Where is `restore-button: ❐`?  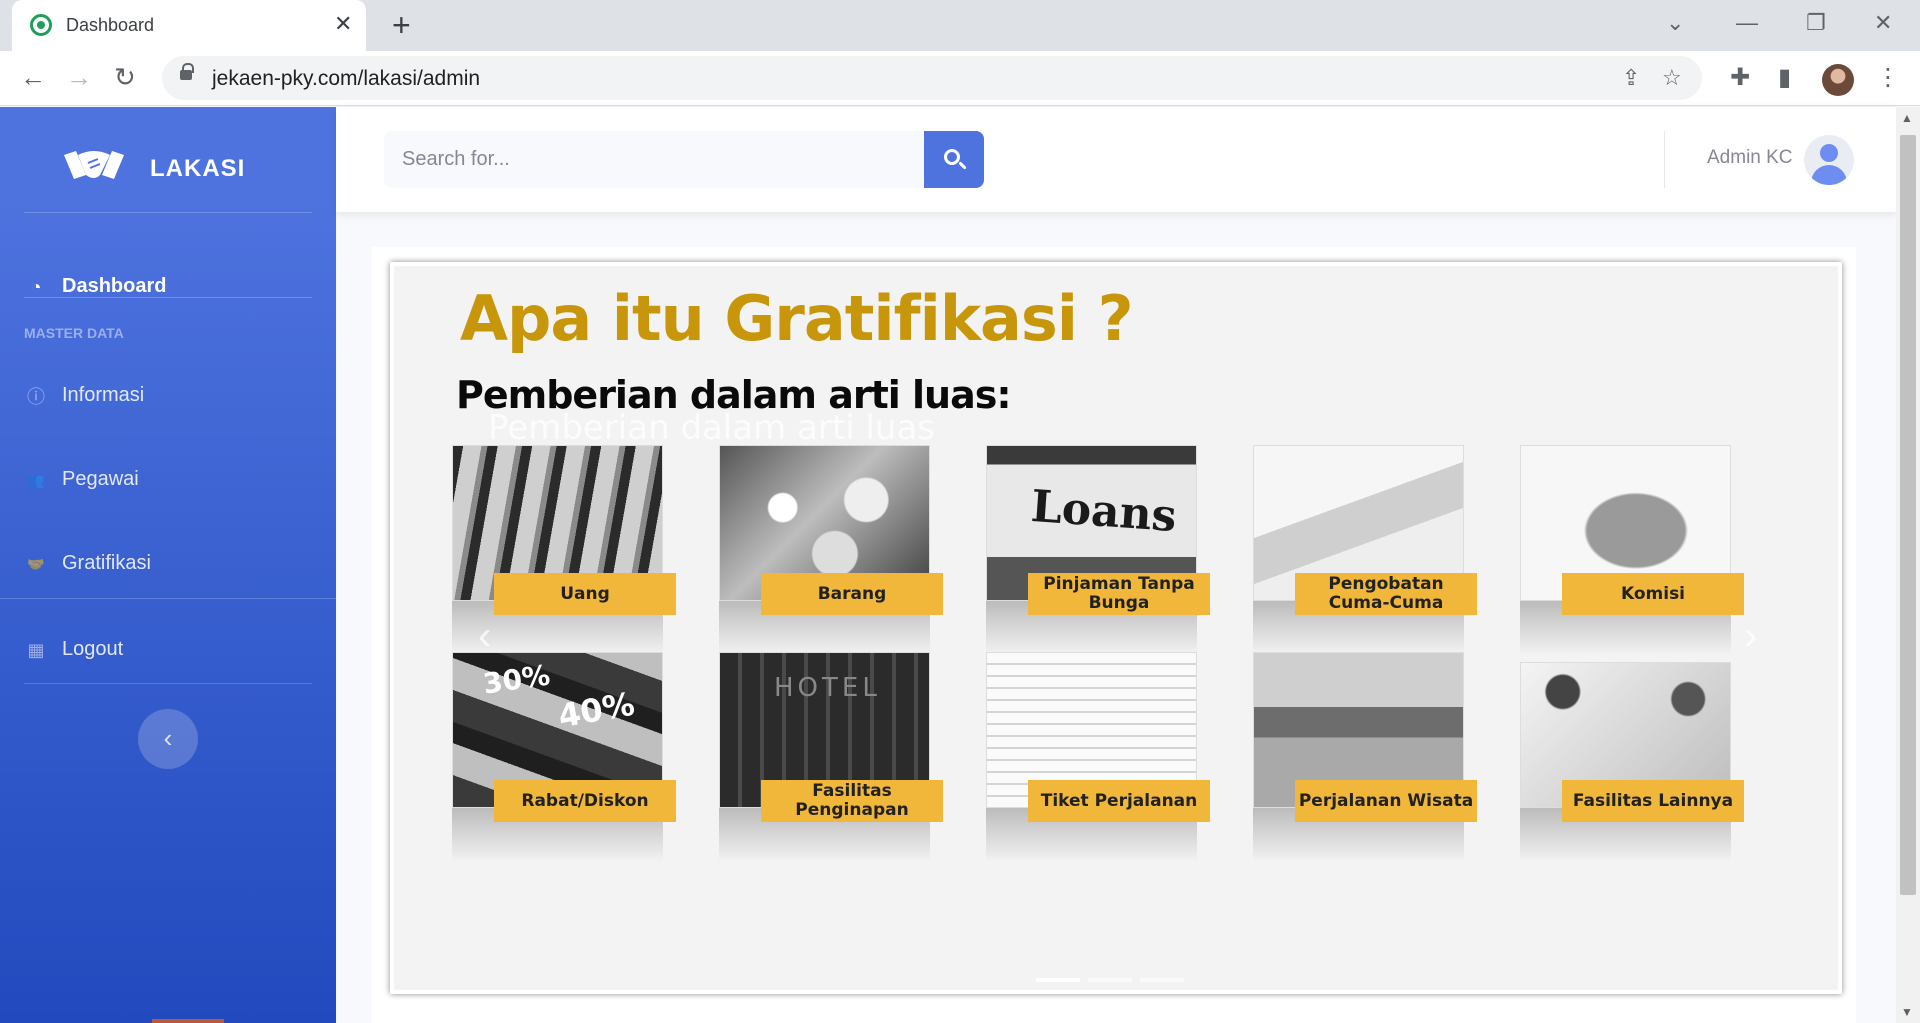
restore-button: ❐ is located at coordinates (1816, 23).